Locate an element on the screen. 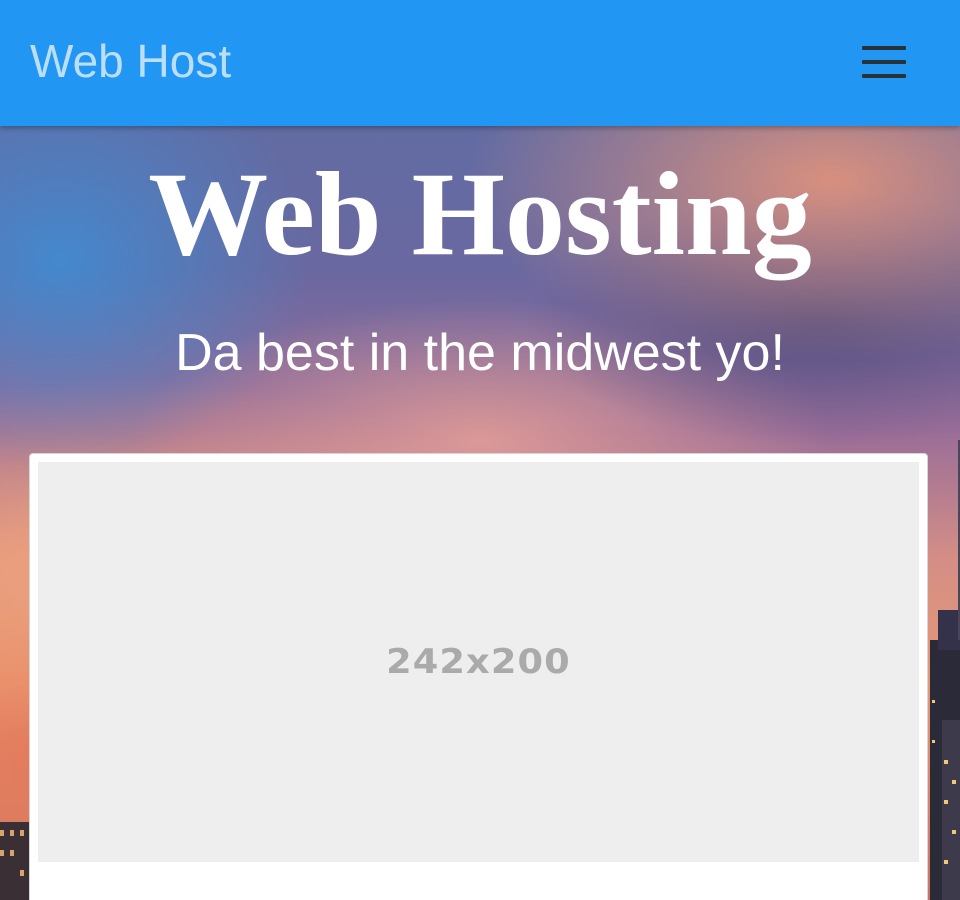 This screenshot has height=900, width=960. hamburger-menu-button is located at coordinates (884, 62).